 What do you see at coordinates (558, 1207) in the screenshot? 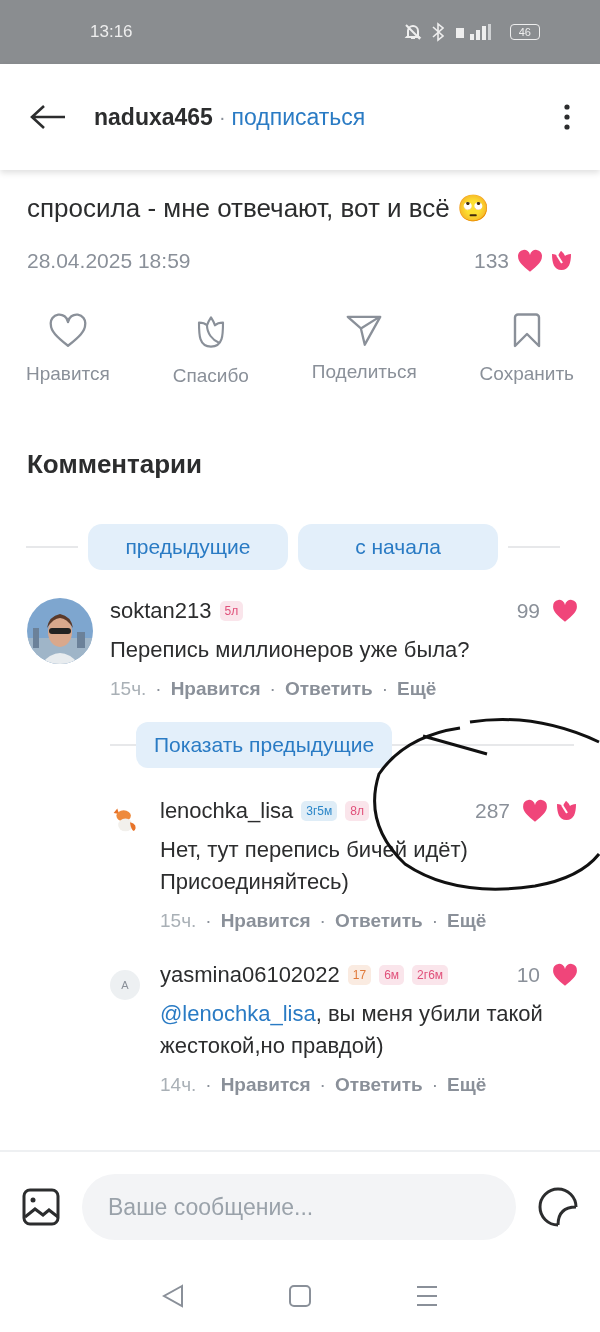
I see `sticker-icon` at bounding box center [558, 1207].